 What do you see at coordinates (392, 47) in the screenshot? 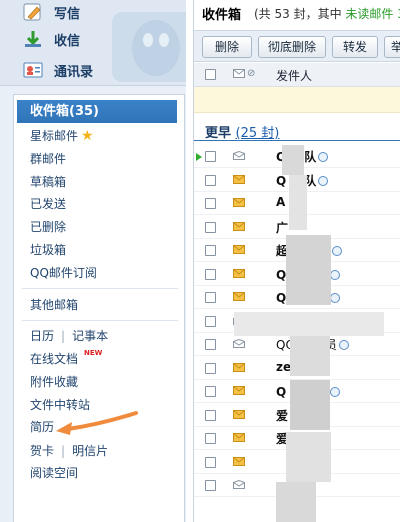
I see `report-button: 举` at bounding box center [392, 47].